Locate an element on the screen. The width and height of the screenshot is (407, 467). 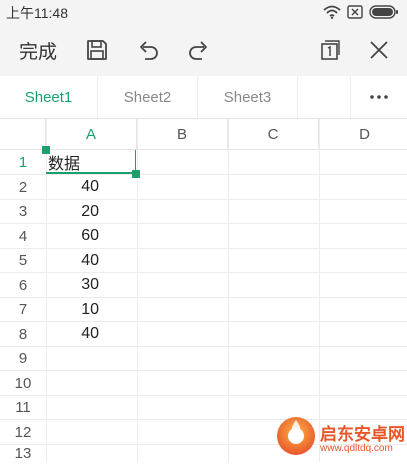
row-header: 10 is located at coordinates (23, 383).